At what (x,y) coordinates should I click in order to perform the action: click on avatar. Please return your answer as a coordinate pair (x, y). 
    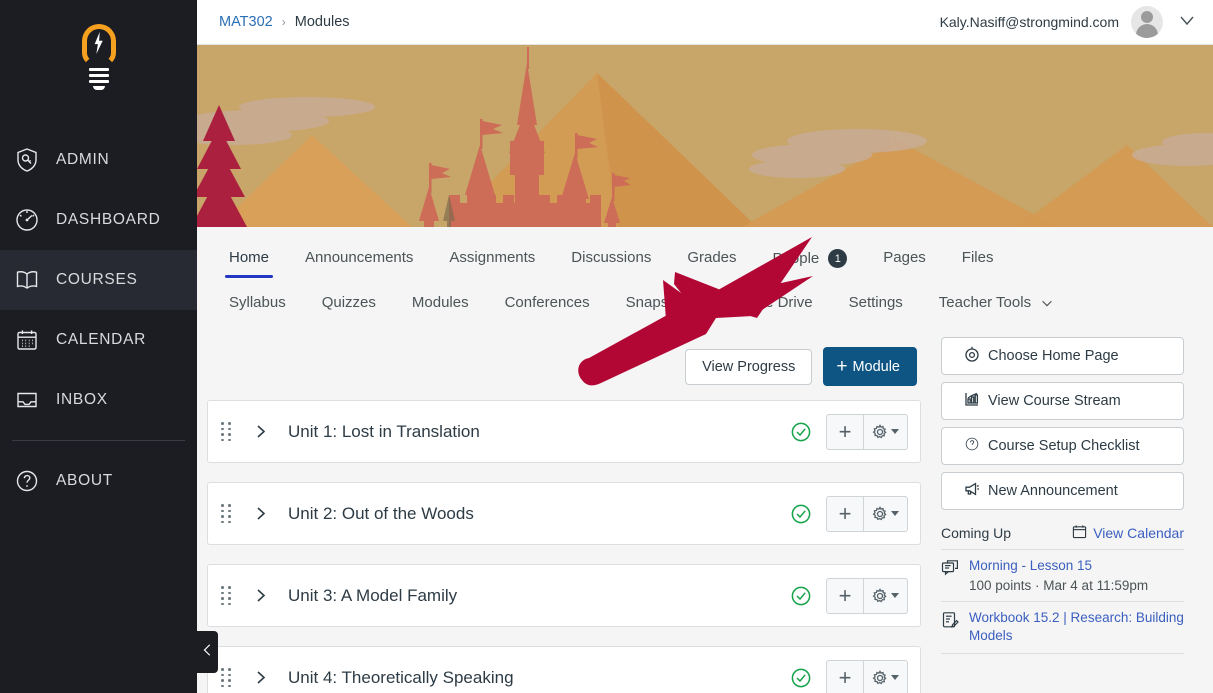
    Looking at the image, I should click on (1147, 22).